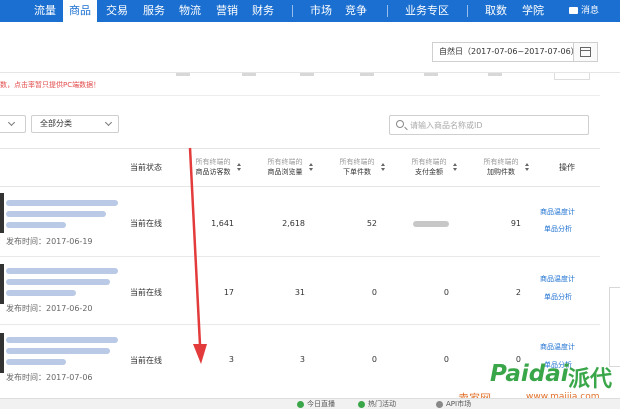 This screenshot has height=409, width=620. Describe the element at coordinates (200, 354) in the screenshot. I see `annotation-arrow-head` at that location.